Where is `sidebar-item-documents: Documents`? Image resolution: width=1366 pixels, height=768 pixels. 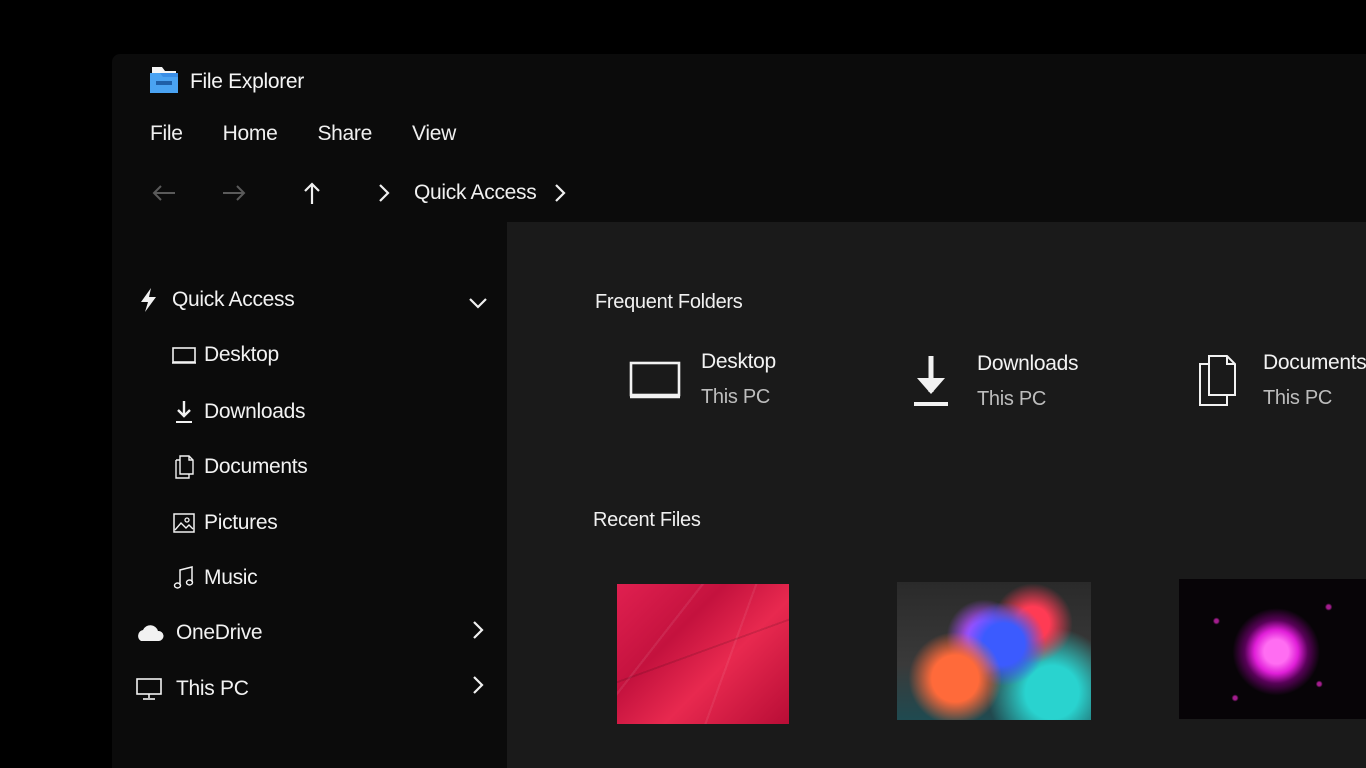
sidebar-item-documents: Documents is located at coordinates (239, 467).